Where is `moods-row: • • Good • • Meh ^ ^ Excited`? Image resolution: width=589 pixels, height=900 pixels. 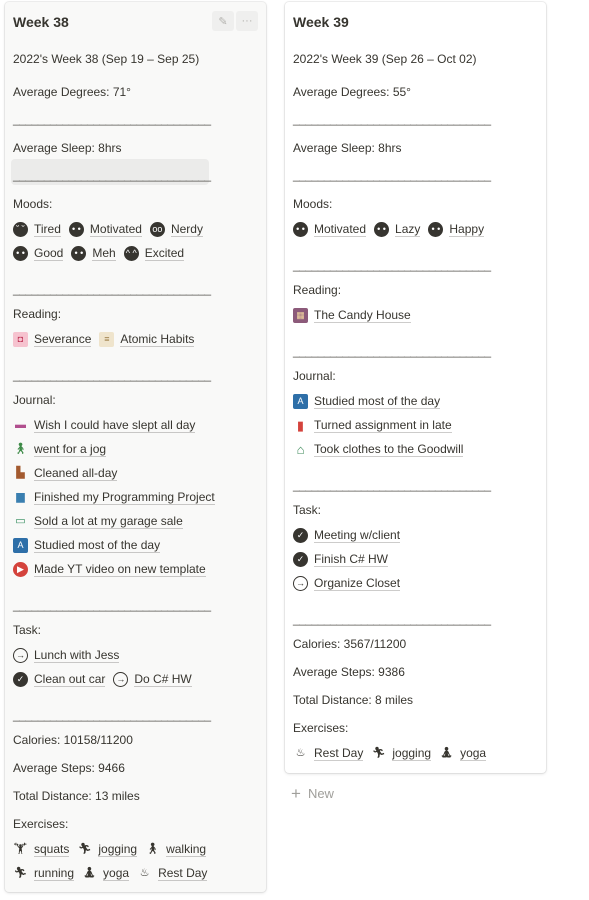
moods-row: • • Good • • Meh ^ ^ Excited is located at coordinates (102, 253).